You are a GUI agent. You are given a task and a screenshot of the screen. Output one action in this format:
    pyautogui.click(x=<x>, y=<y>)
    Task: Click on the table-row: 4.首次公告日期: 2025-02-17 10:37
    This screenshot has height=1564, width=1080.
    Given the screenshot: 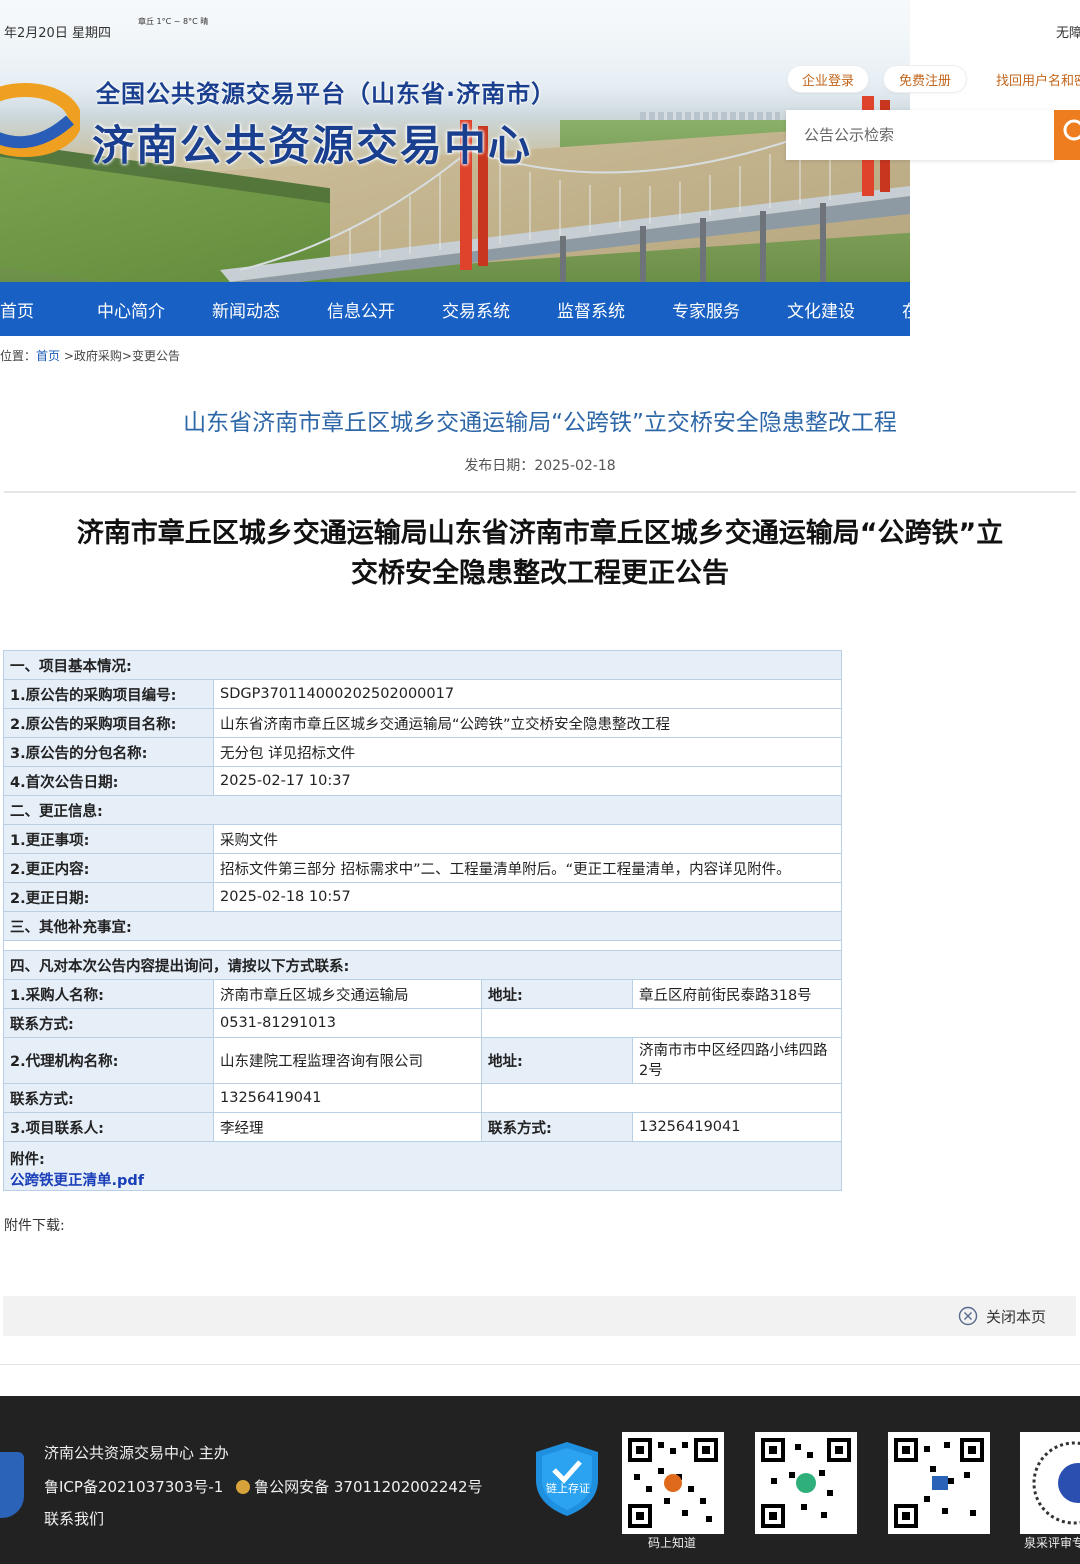 What is the action you would take?
    pyautogui.click(x=422, y=781)
    